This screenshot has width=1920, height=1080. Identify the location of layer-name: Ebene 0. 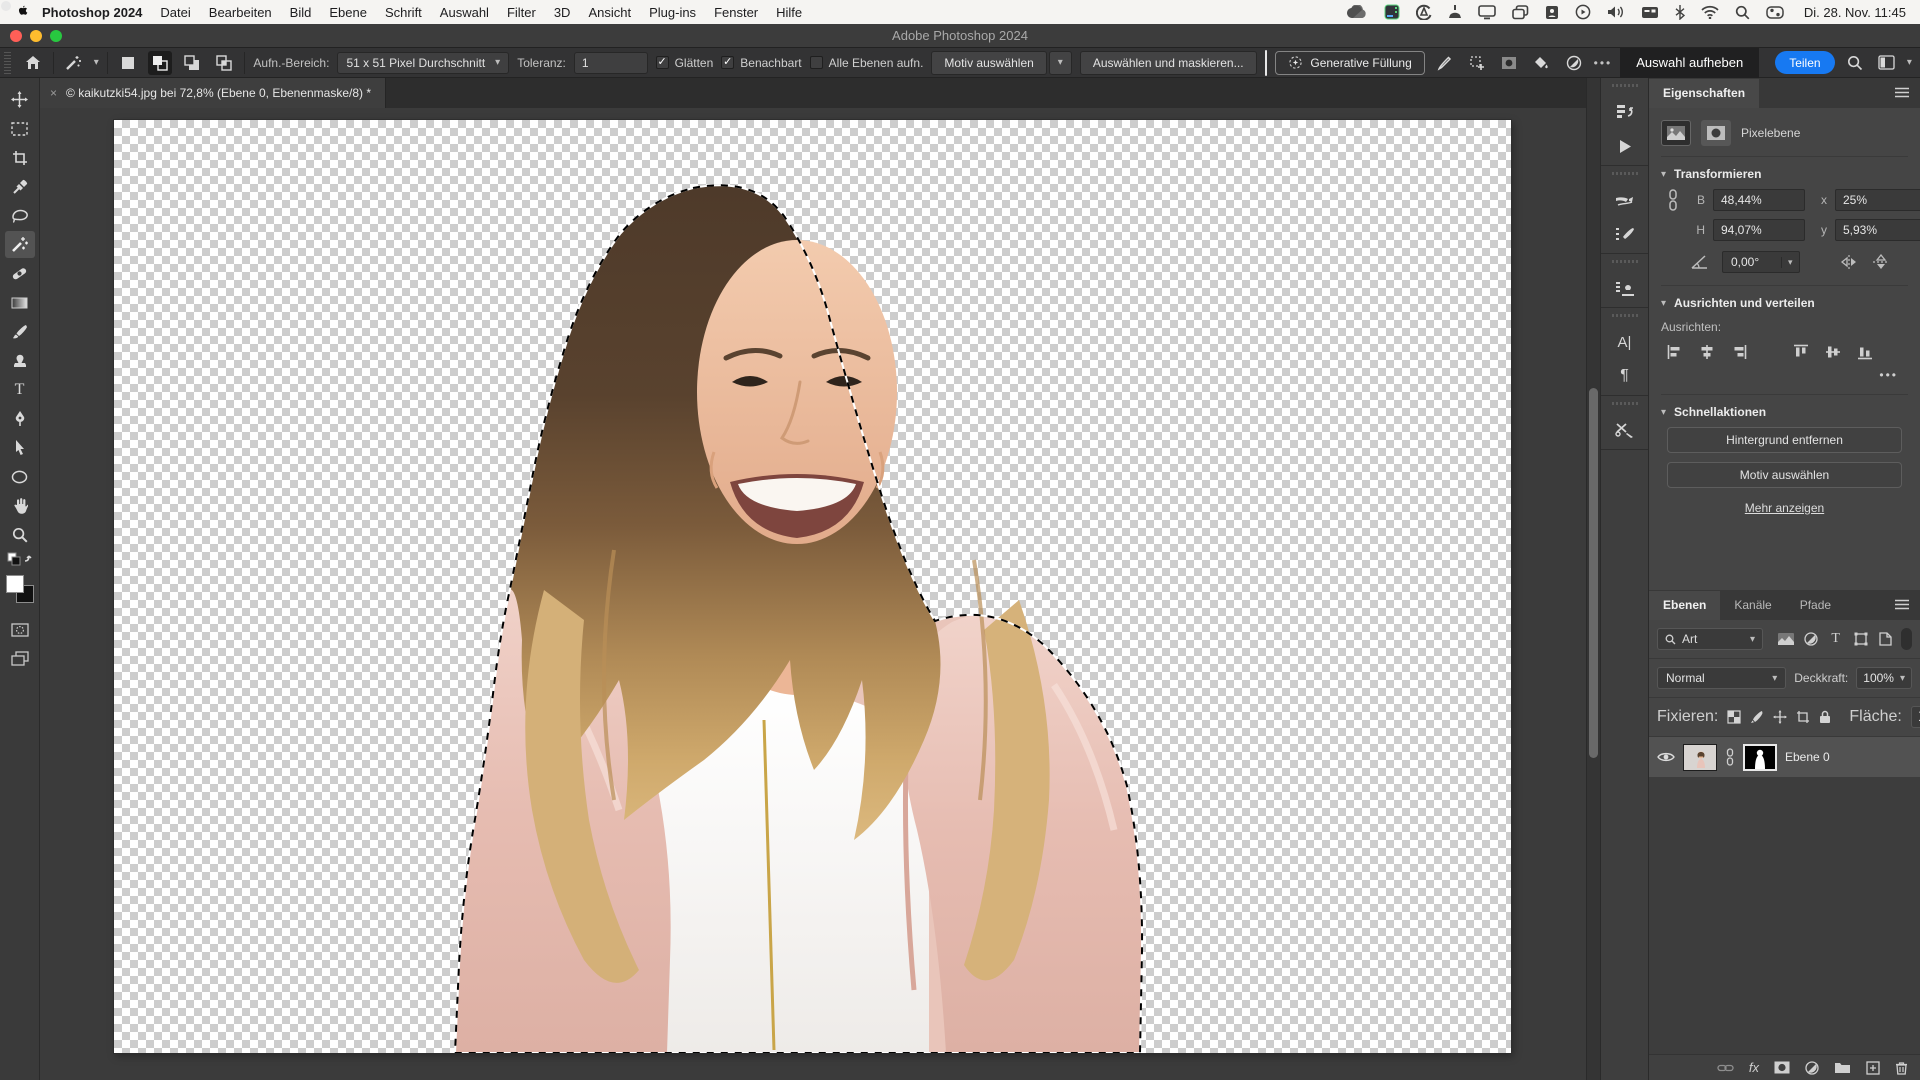
(1807, 757).